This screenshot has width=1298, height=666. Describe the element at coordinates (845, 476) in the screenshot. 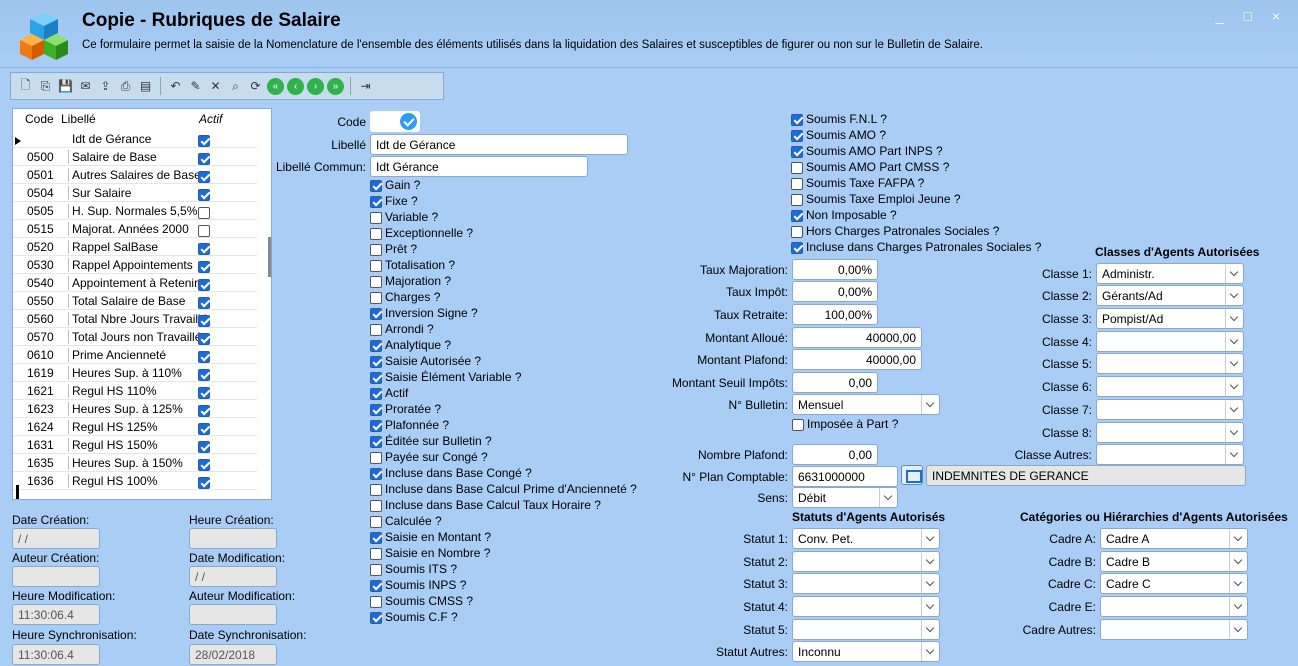

I see `plan-comptable-input: 6631000000` at that location.